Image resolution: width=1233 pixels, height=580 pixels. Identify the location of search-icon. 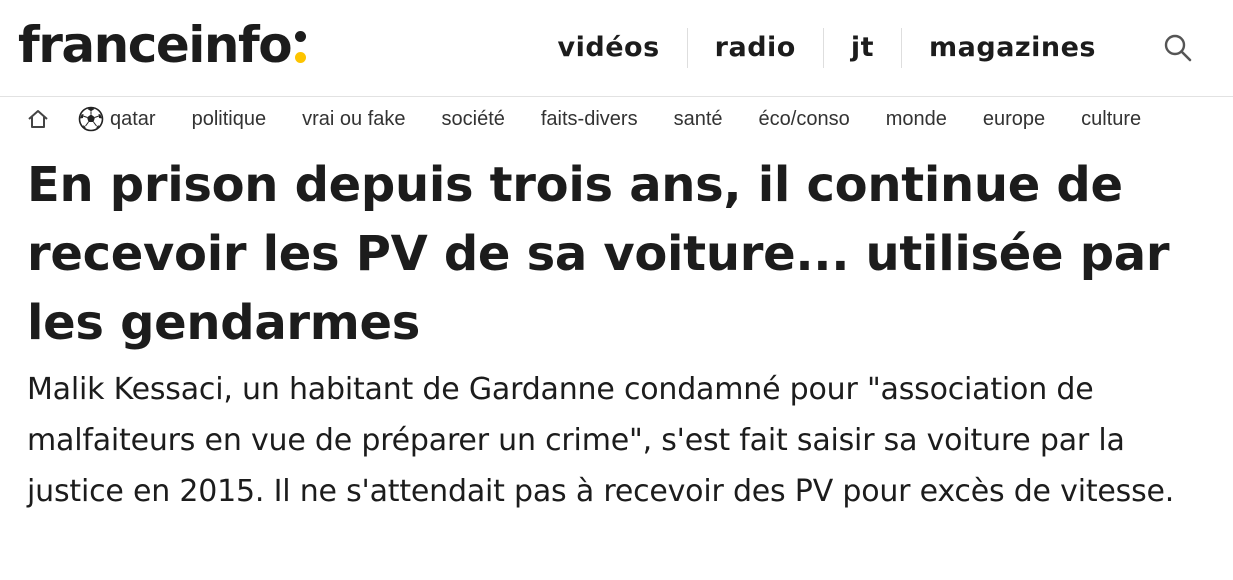
(1178, 48).